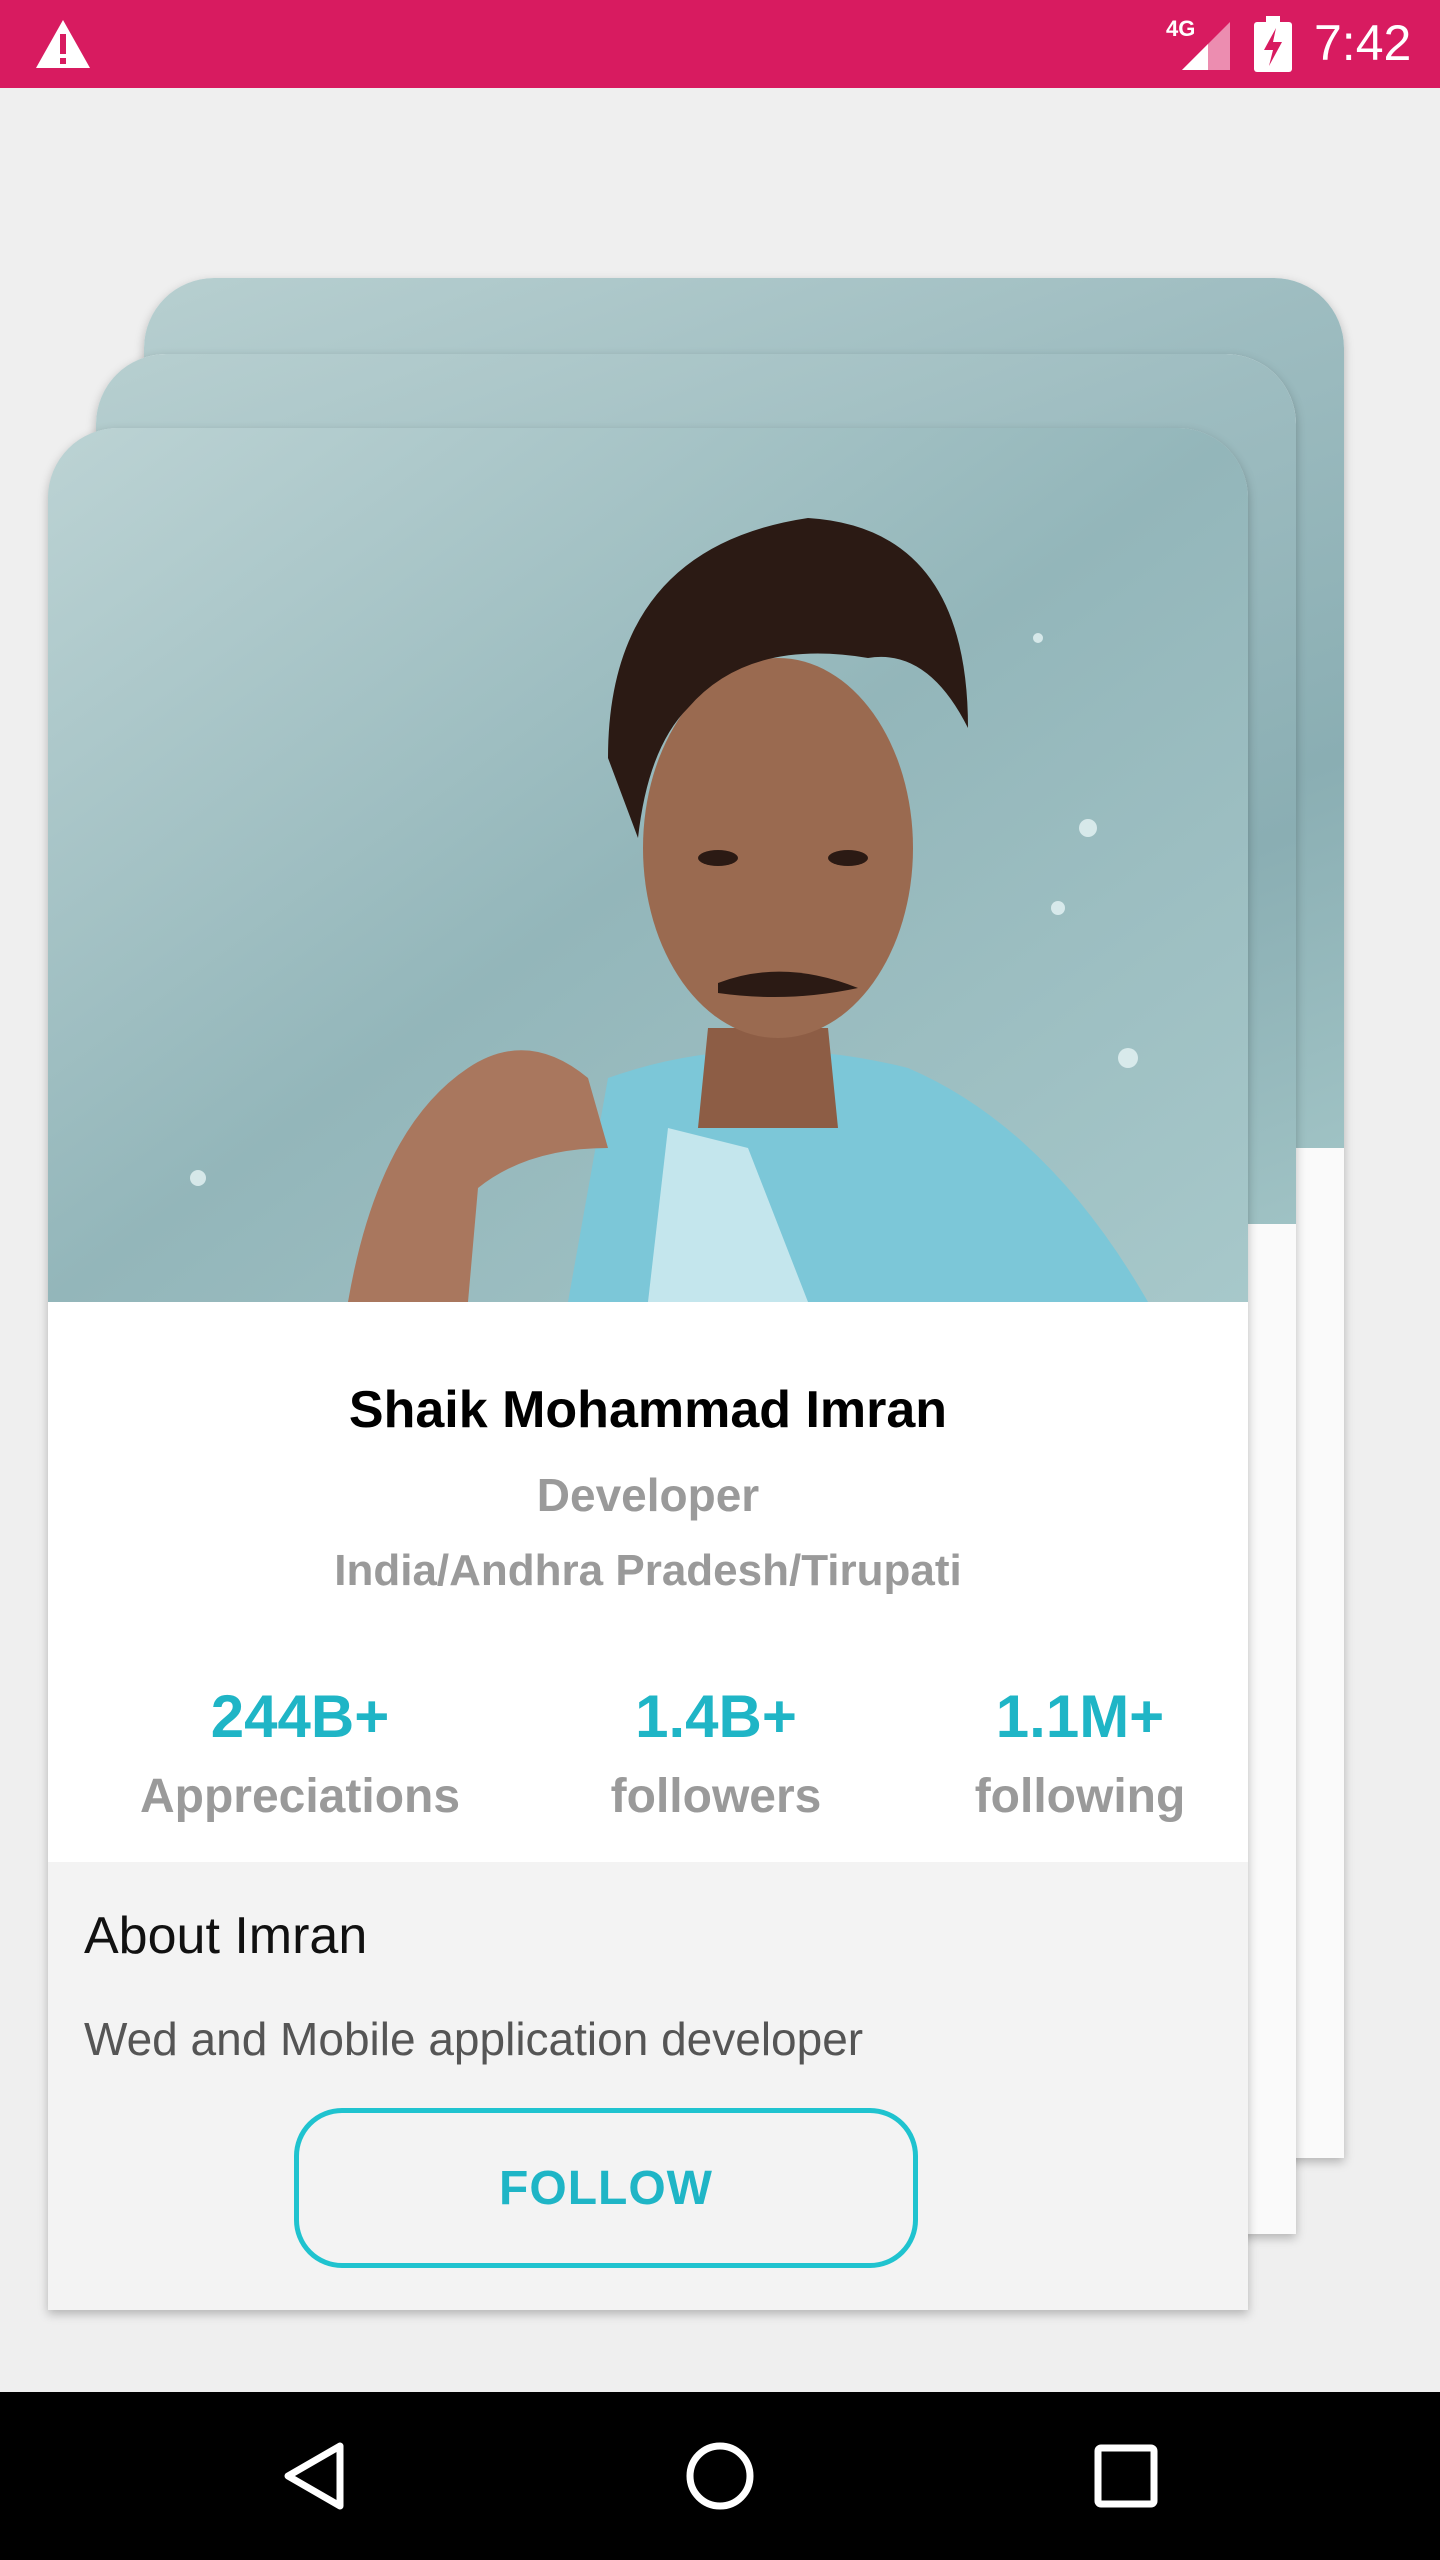 The image size is (1440, 2560). What do you see at coordinates (716, 1753) in the screenshot?
I see `stat-followers: 1.4B+ followers` at bounding box center [716, 1753].